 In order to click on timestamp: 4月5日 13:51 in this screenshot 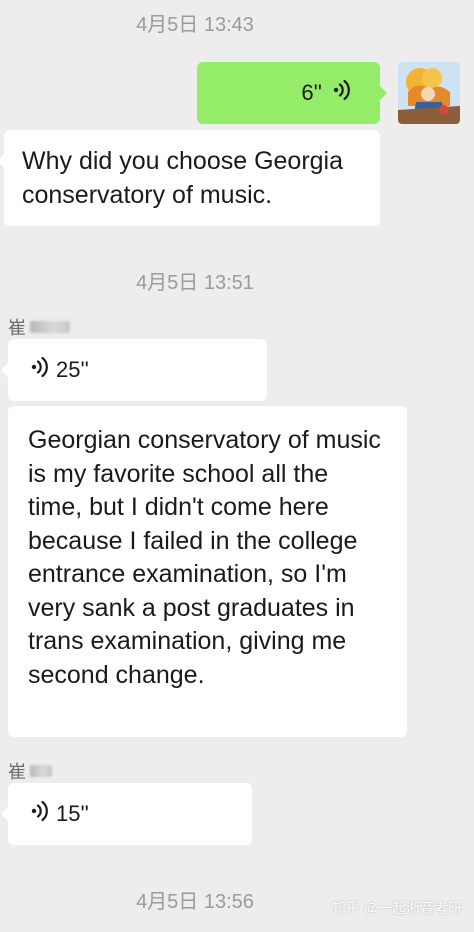, I will do `click(195, 283)`.